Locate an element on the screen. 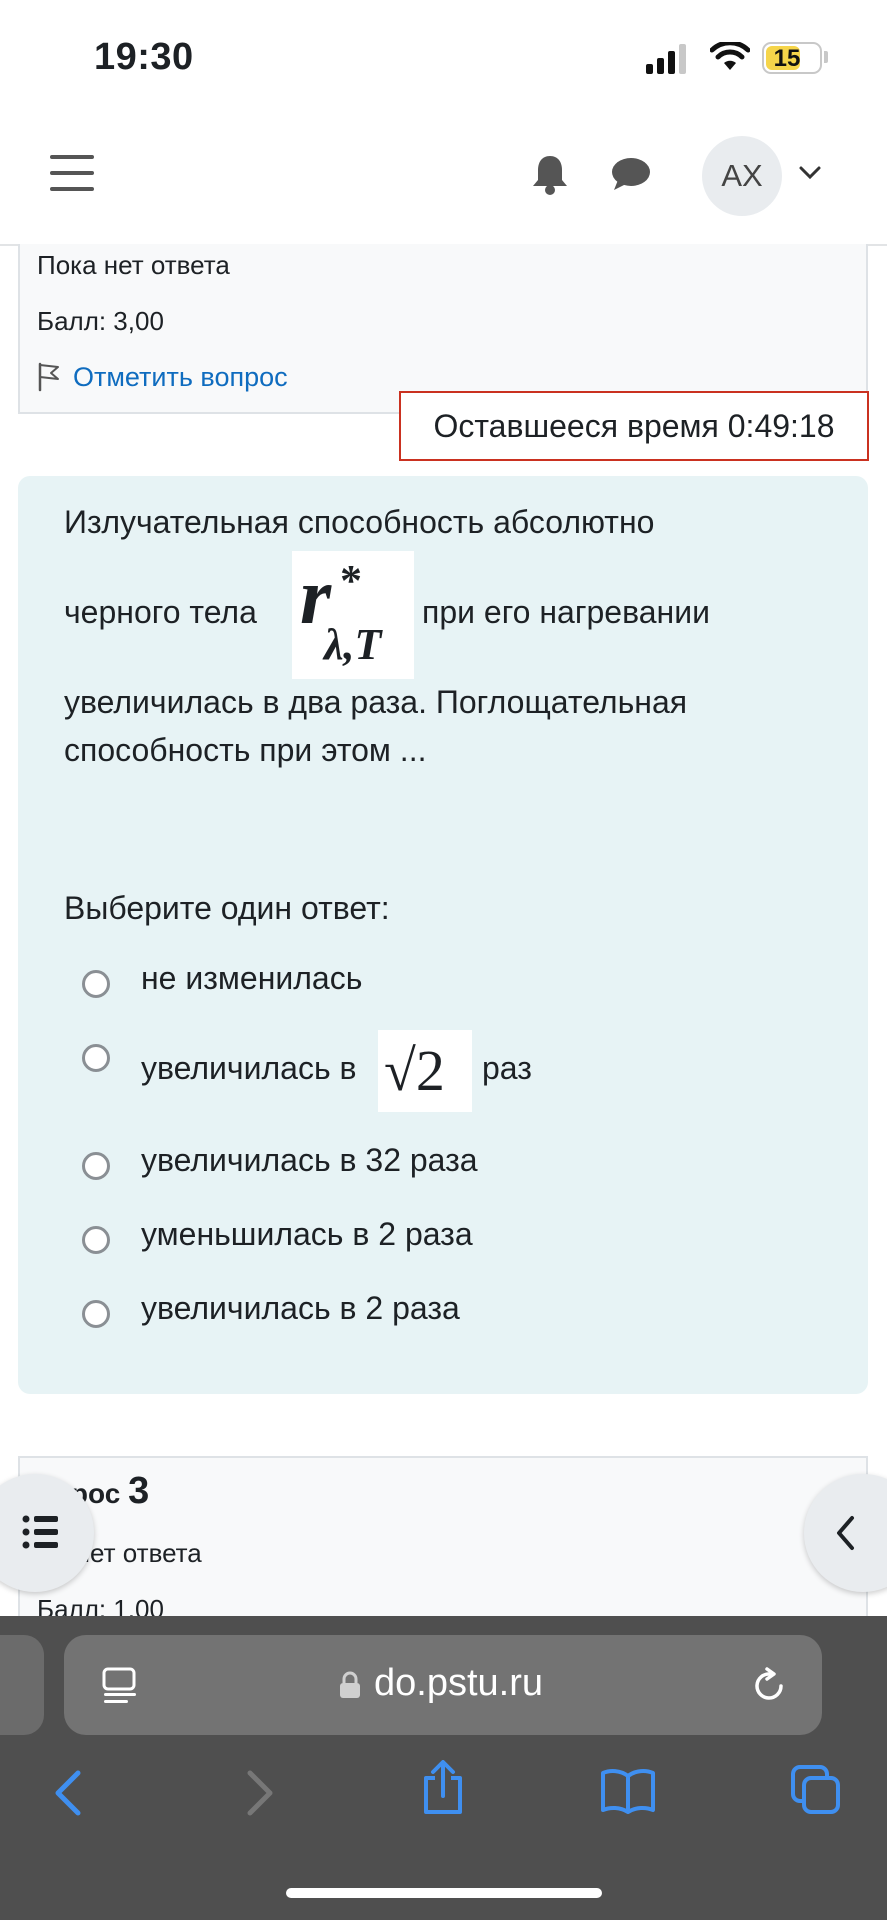 This screenshot has height=1920, width=887. back-icon is located at coordinates (71, 1793).